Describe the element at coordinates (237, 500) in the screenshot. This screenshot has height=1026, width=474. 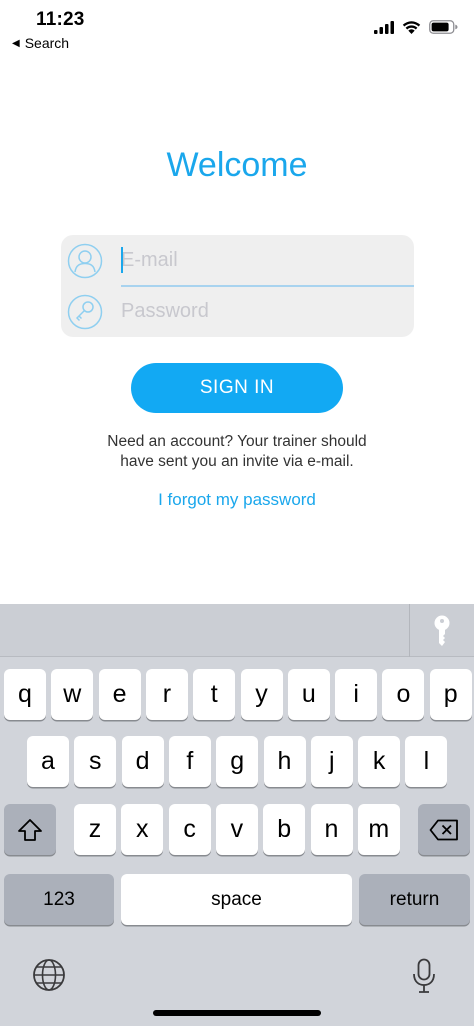
I see `forgot-password-link: I forgot my password` at that location.